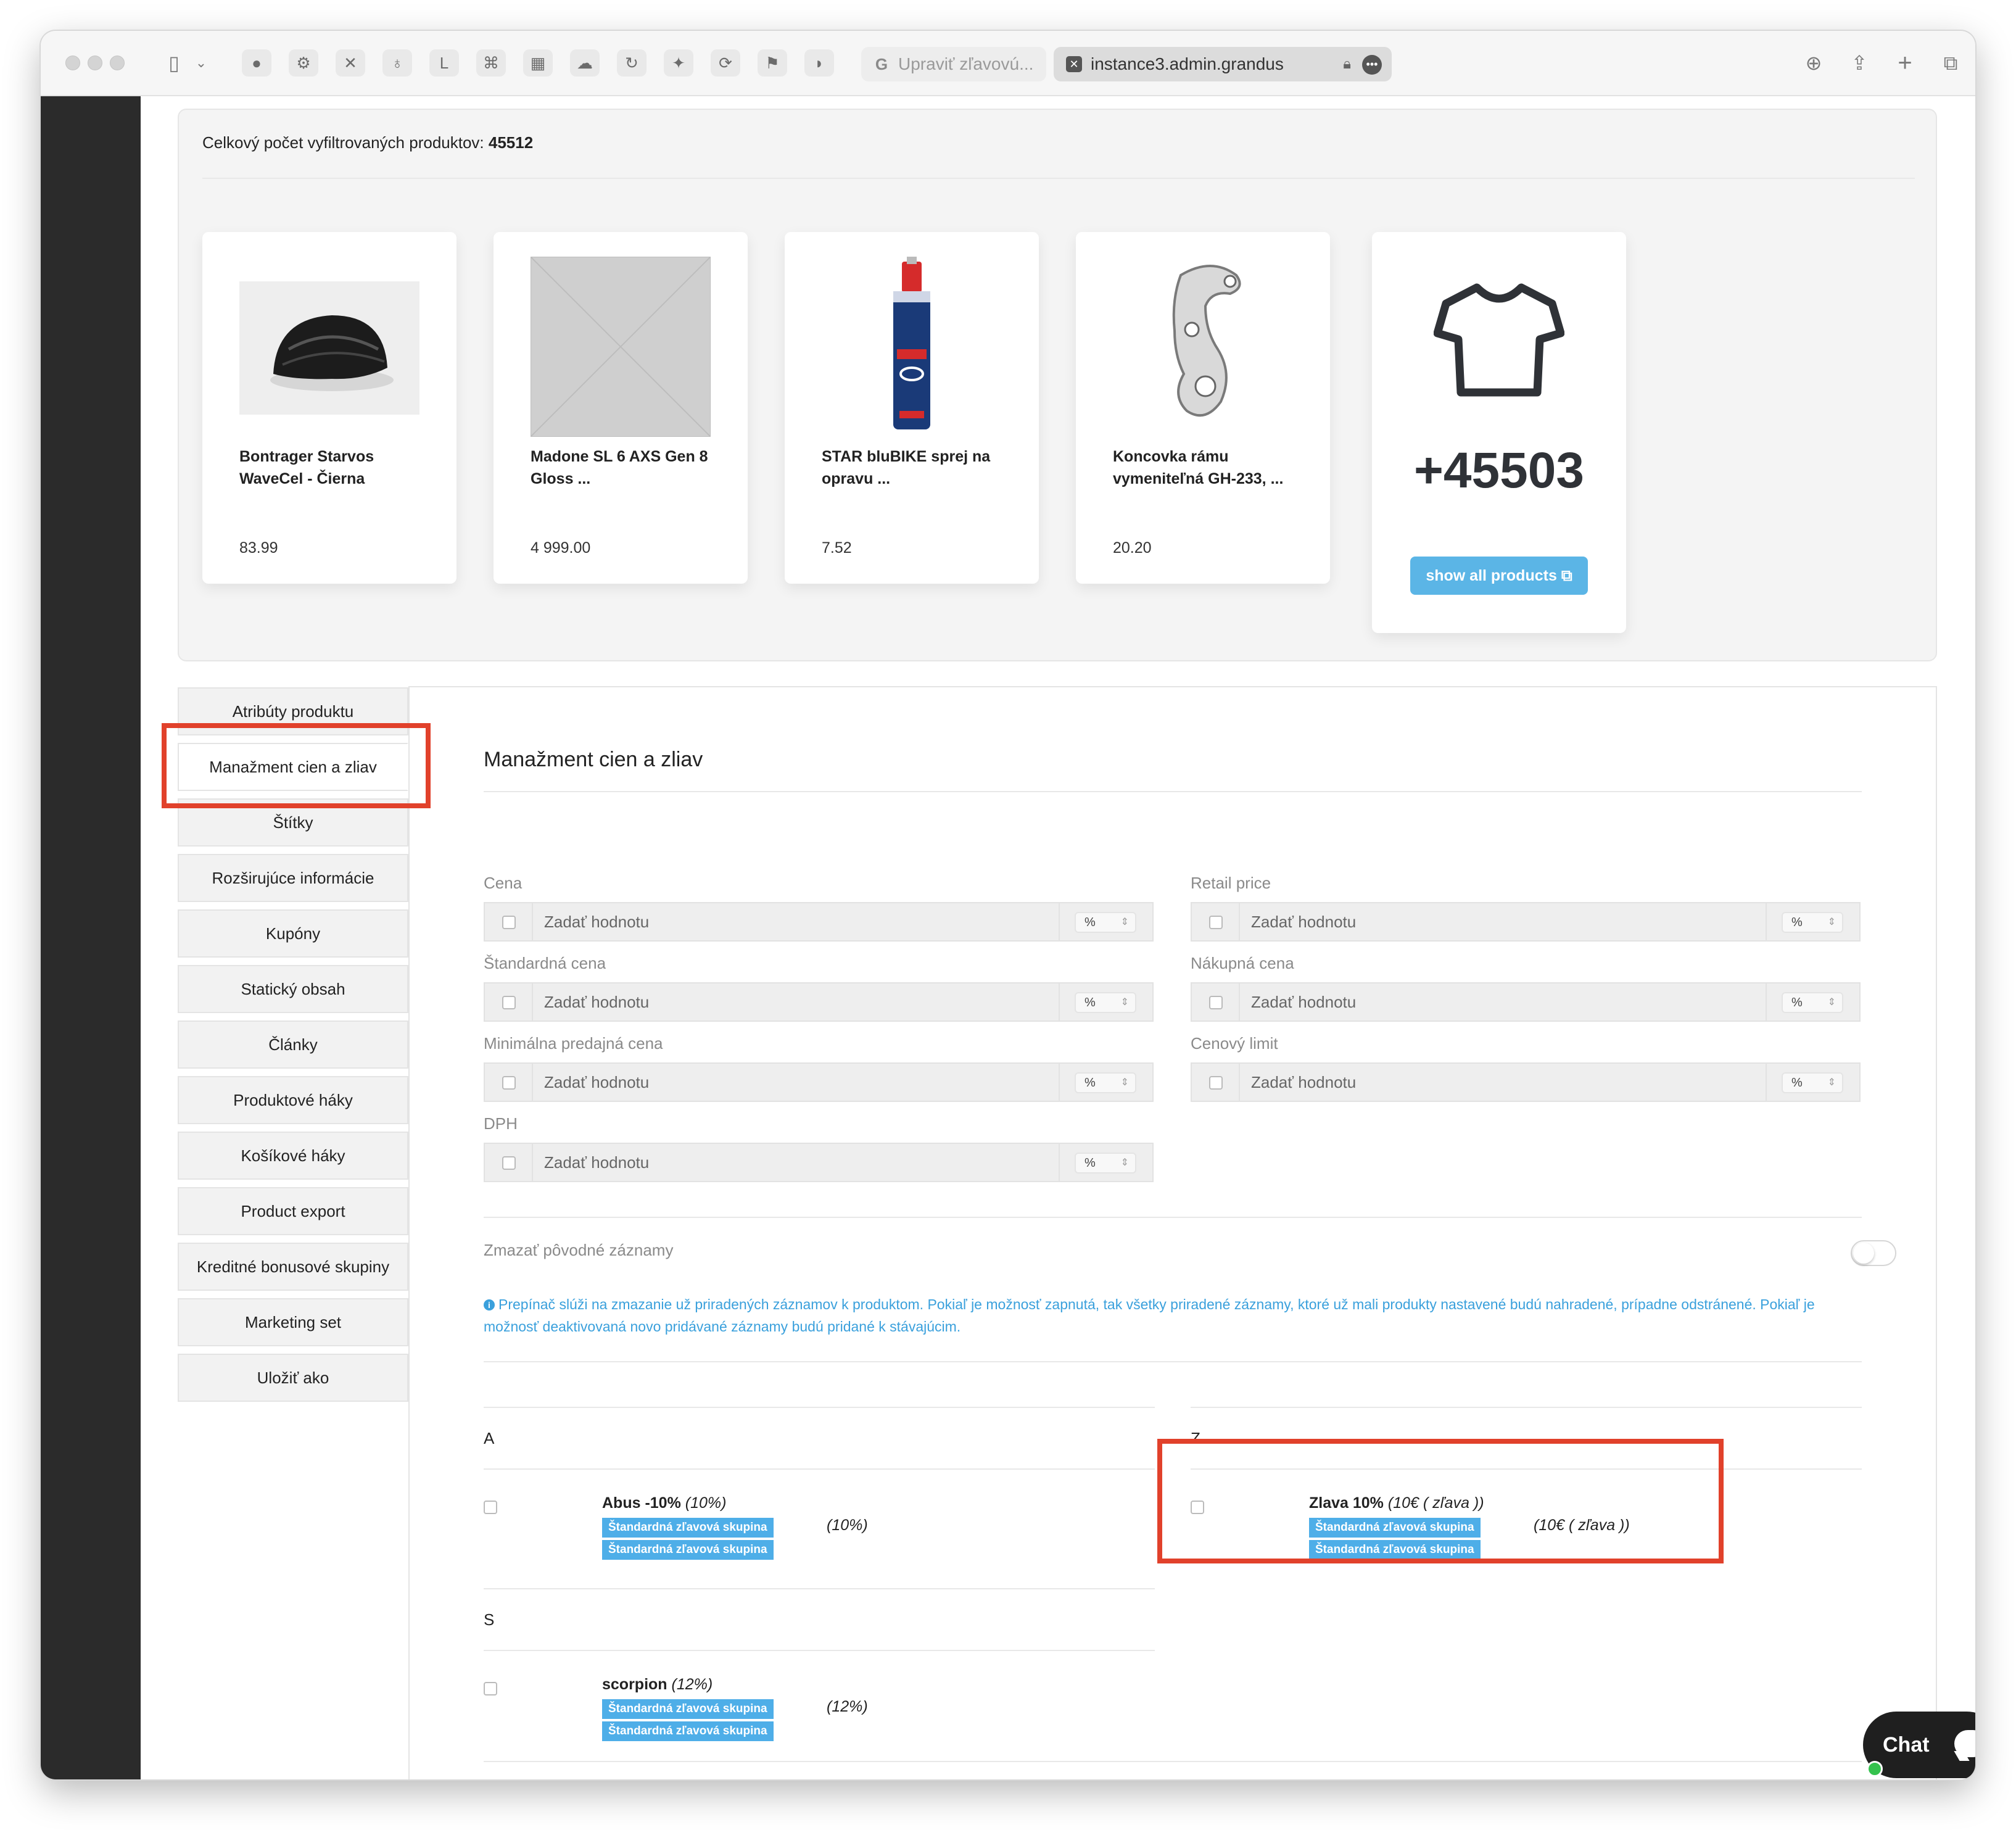 The width and height of the screenshot is (2016, 1830). What do you see at coordinates (819, 1082) in the screenshot?
I see `min-sale-price-field: Zadať hodnotu % ⇕` at bounding box center [819, 1082].